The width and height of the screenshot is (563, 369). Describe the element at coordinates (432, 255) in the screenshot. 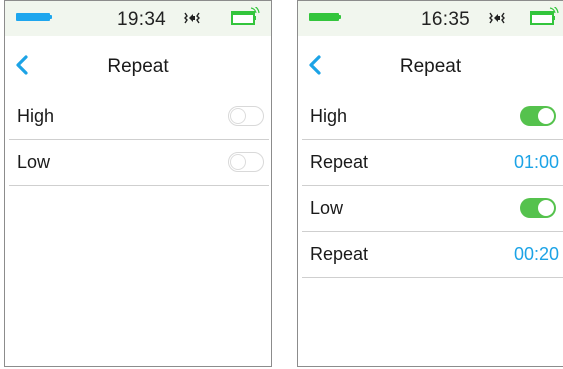

I see `list-item-low-repeat: Repeat 00:20` at that location.